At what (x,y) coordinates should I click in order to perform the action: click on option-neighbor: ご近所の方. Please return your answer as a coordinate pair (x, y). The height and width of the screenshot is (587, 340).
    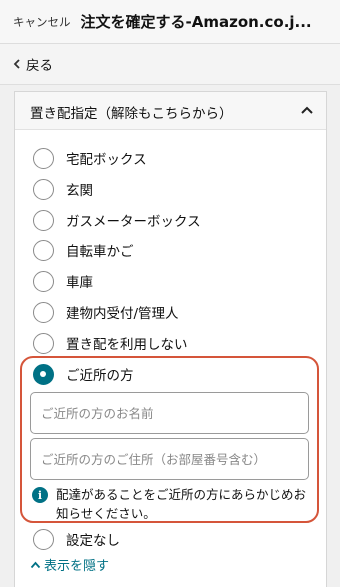
    Looking at the image, I should click on (83, 374).